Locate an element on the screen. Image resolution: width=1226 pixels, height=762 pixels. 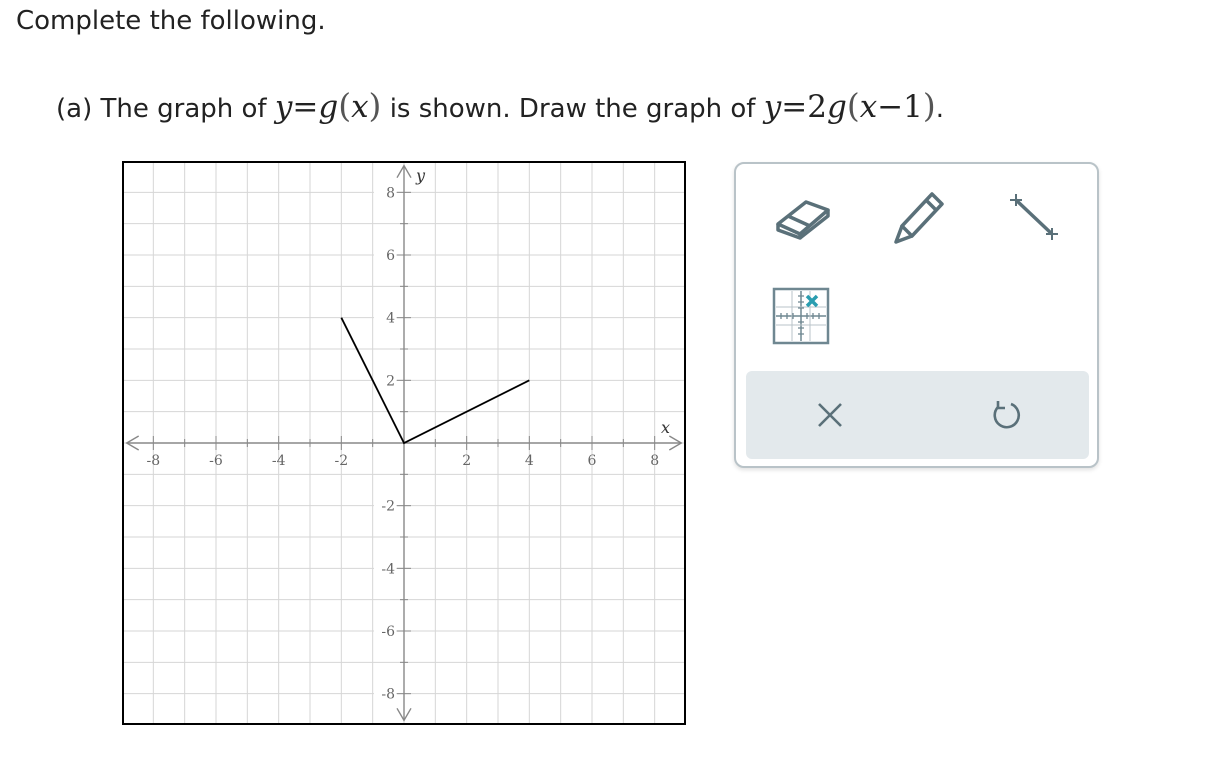
y-tick-label: 6 is located at coordinates (390, 256).